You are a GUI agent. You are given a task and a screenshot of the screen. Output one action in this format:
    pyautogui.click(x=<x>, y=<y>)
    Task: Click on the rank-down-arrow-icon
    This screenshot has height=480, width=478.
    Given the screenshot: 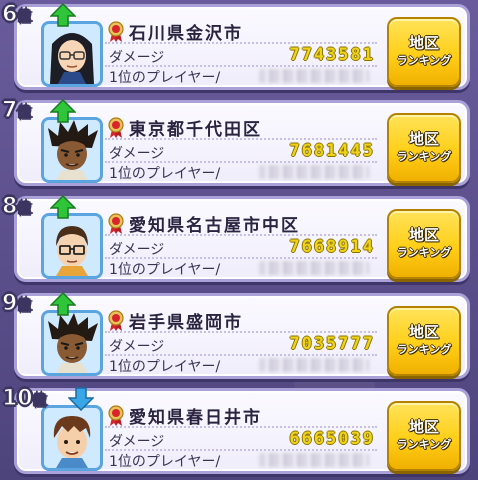 What is the action you would take?
    pyautogui.click(x=81, y=399)
    